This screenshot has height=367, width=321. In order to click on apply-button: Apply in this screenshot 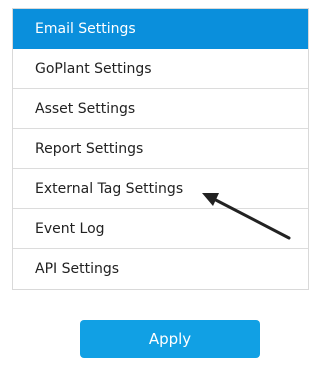, I will do `click(170, 339)`.